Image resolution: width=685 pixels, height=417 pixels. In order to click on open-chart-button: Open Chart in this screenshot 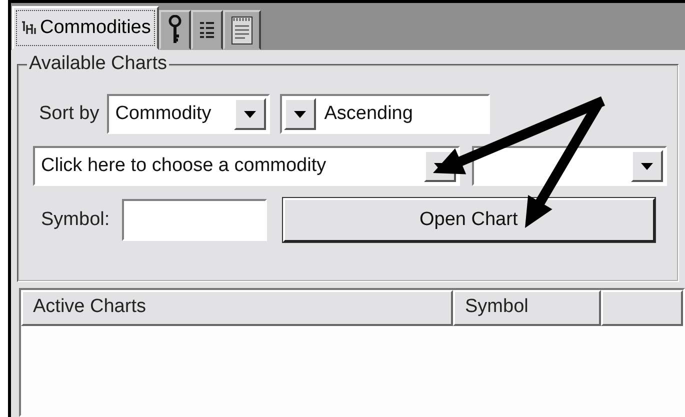, I will do `click(468, 220)`.